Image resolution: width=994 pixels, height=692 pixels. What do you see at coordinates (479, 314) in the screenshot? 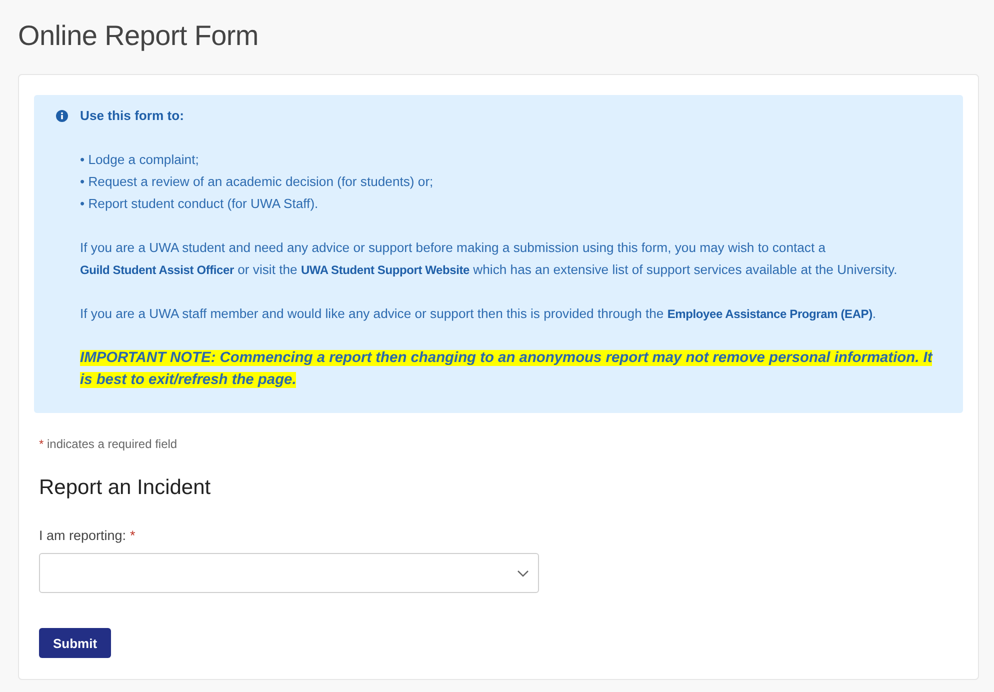
I see `info-paragraph: If you are a UWA staff member and would like any advice or support then this is provided through the Employee Assistance Program (EAP).` at bounding box center [479, 314].